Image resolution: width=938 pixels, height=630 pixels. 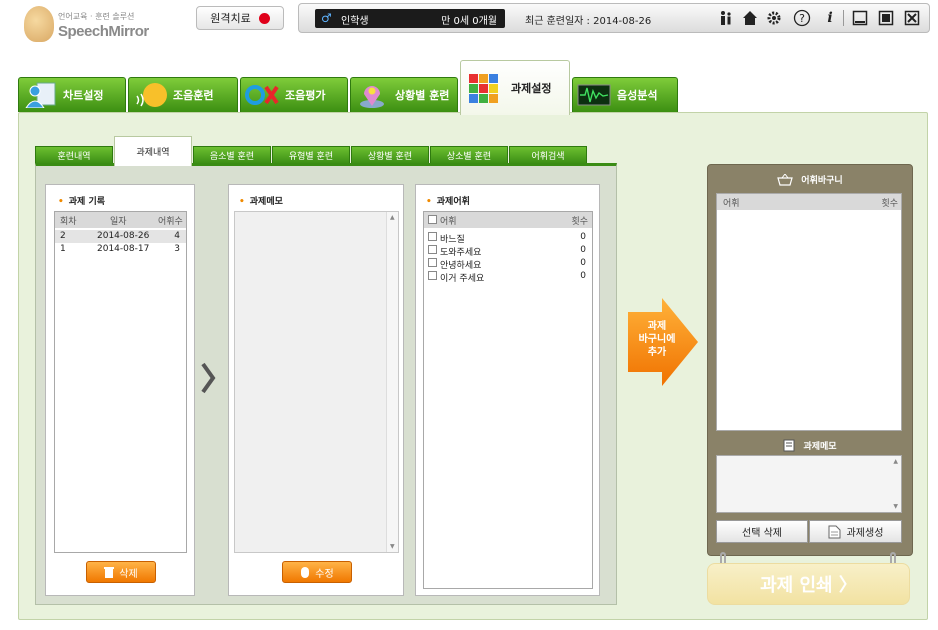 I want to click on gear-icon, so click(x=774, y=18).